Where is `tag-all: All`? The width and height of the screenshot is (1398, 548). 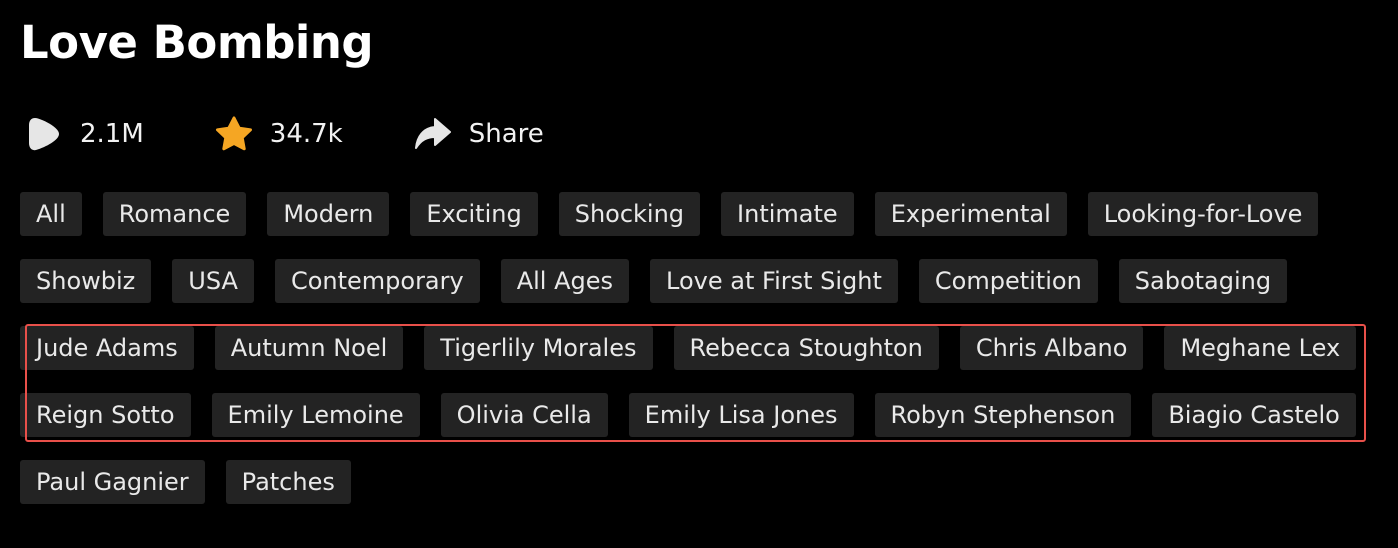
tag-all: All is located at coordinates (51, 214).